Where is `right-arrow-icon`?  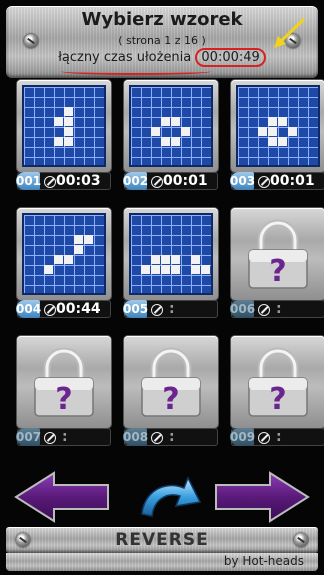
right-arrow-icon is located at coordinates (262, 497).